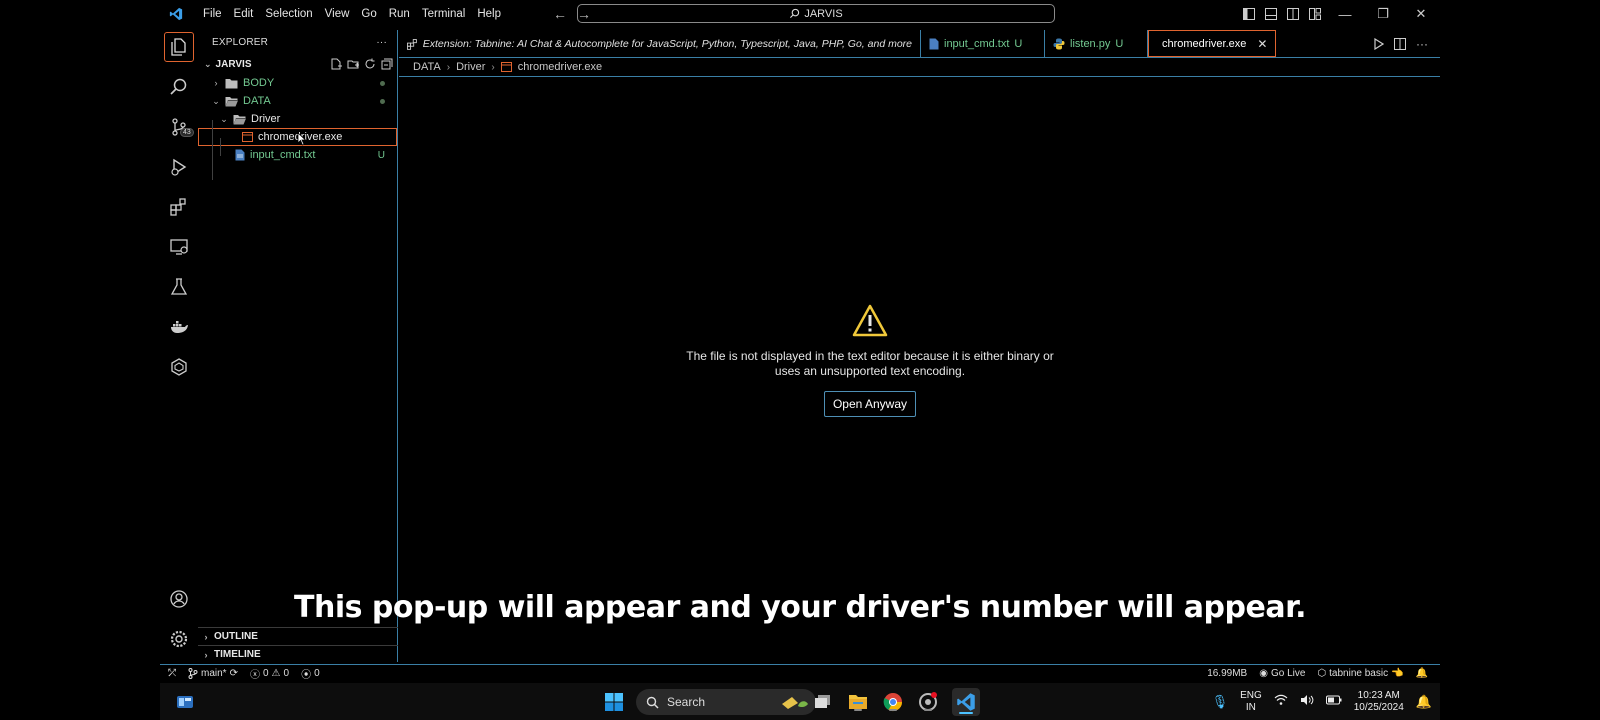 The height and width of the screenshot is (720, 1600). Describe the element at coordinates (179, 127) in the screenshot. I see `source-control-icon: 43` at that location.